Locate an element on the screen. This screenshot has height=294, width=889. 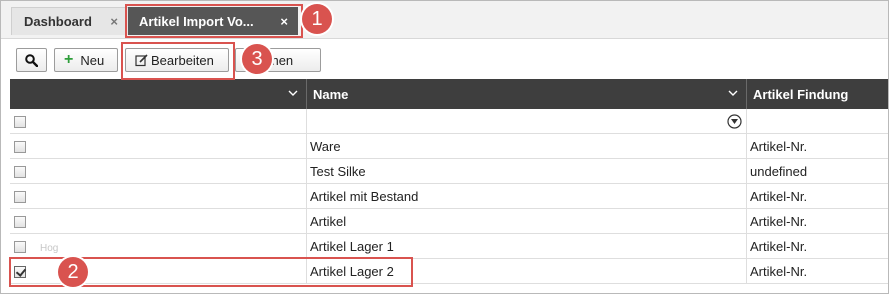
filter-cell-name is located at coordinates (527, 121).